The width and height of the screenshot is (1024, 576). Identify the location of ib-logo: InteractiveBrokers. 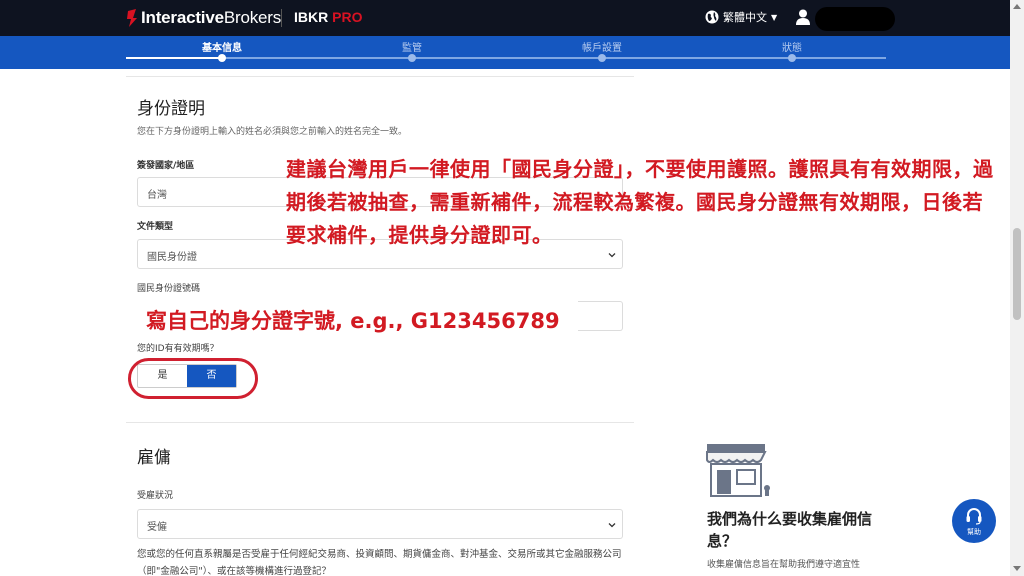
(203, 18).